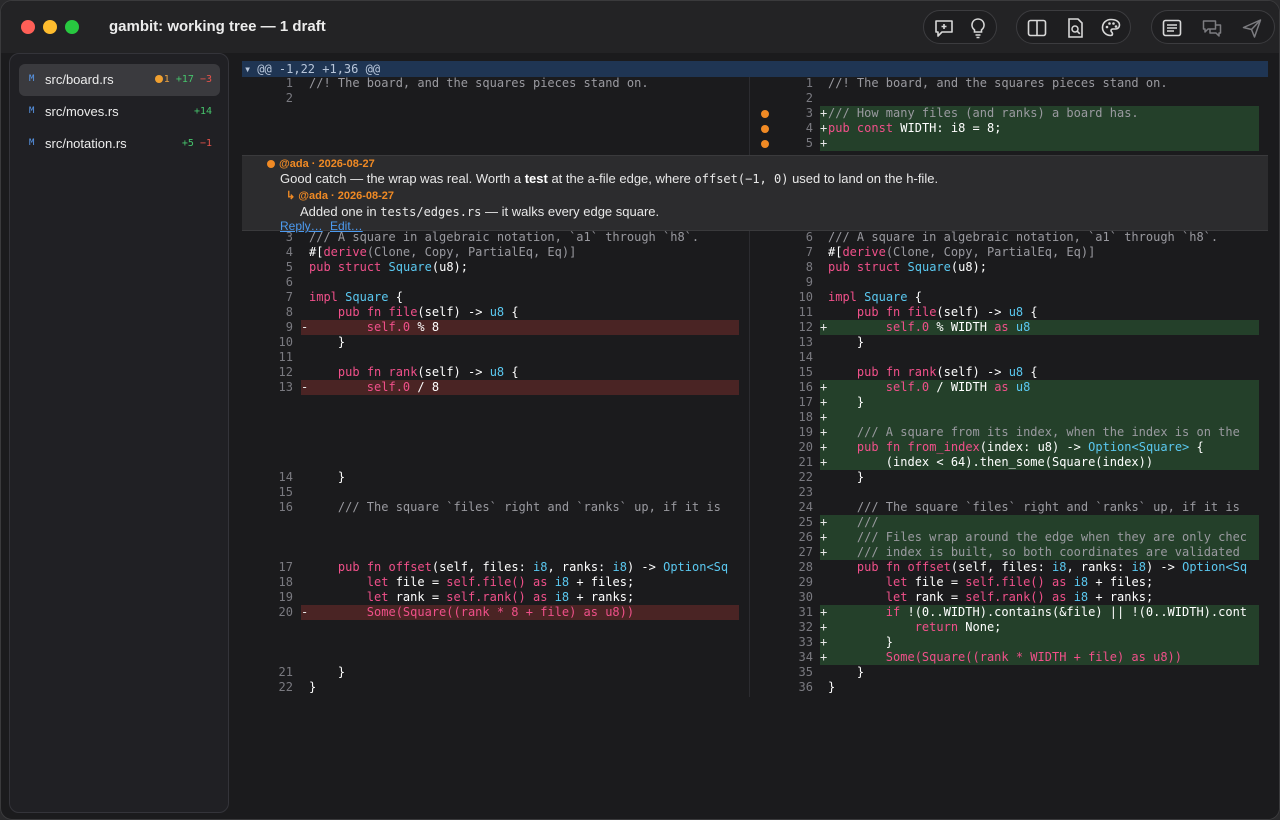 The height and width of the screenshot is (820, 1280). What do you see at coordinates (1019, 582) in the screenshot?
I see `code-line: let file = self.file() as i8 + files;` at bounding box center [1019, 582].